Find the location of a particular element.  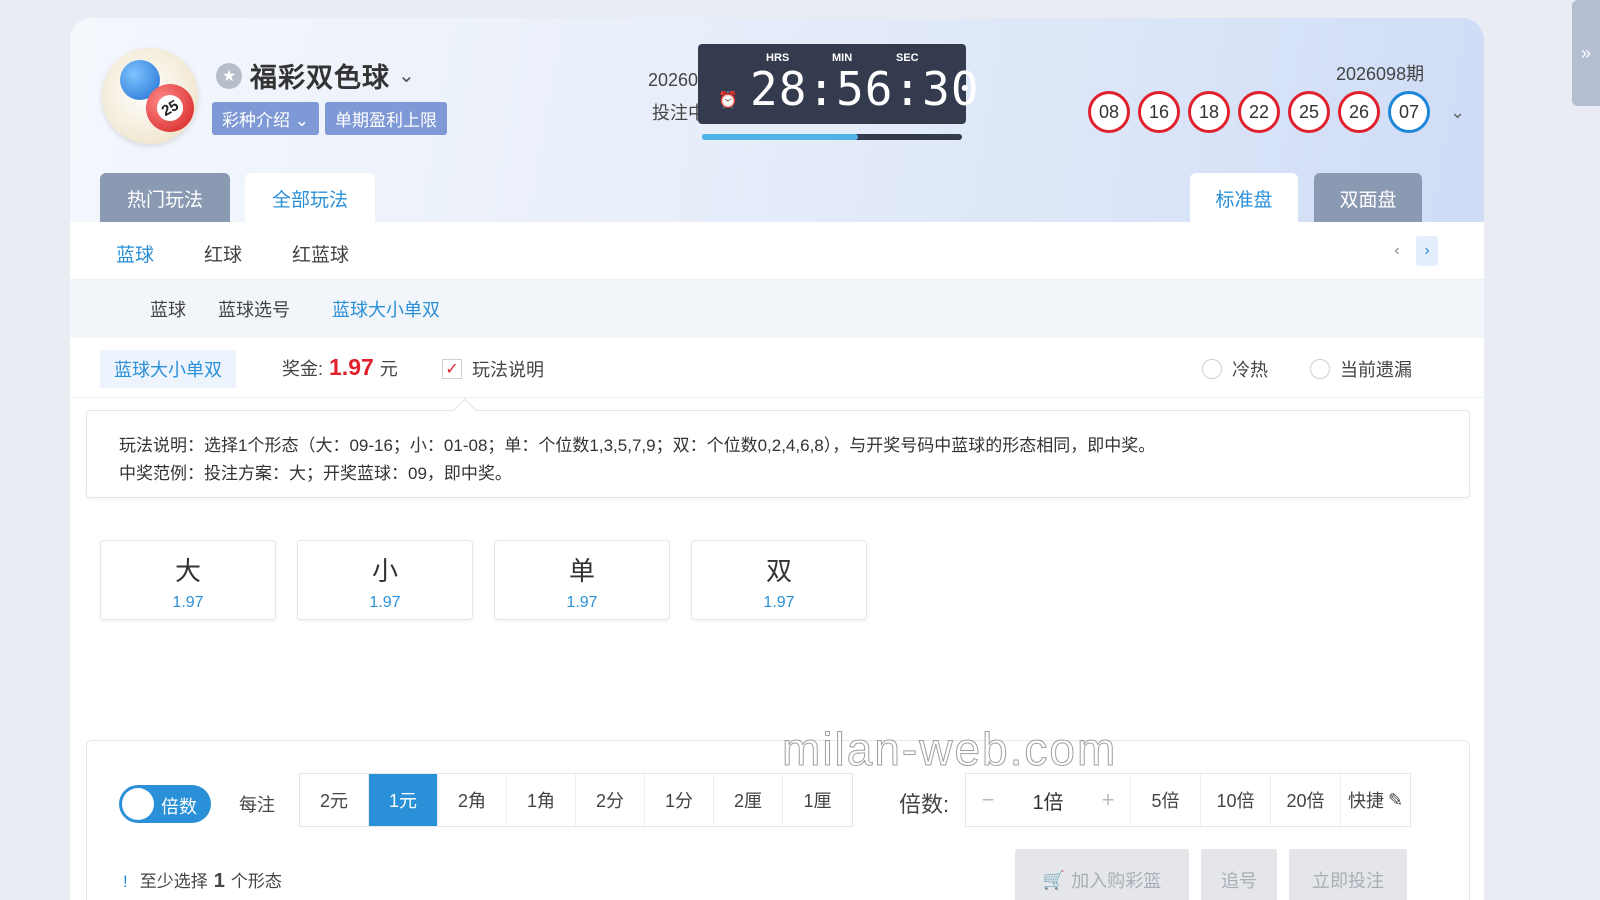

quick-multiplier: 20倍 is located at coordinates (1305, 800).